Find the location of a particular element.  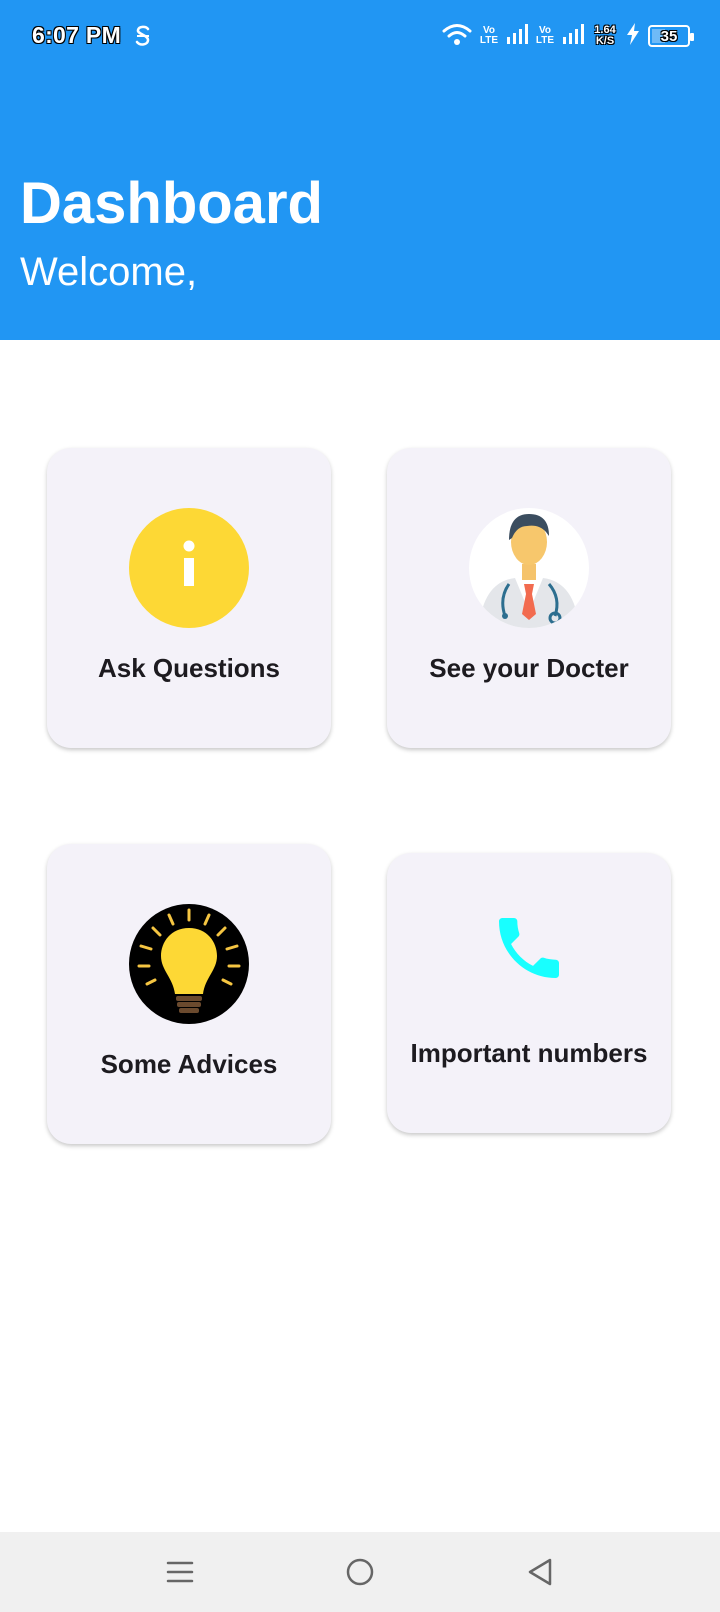

status-icons: Vo LTE Vo LTE 1.64 K/S 35 is located at coordinates (568, 36).